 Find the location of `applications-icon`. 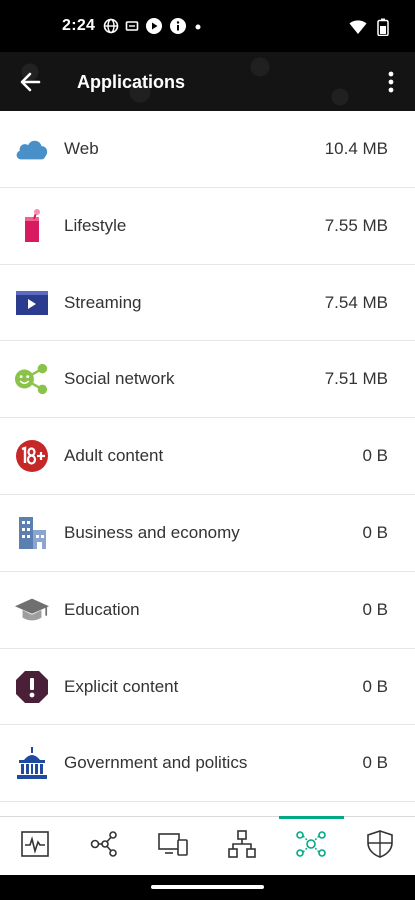

applications-icon is located at coordinates (311, 846).